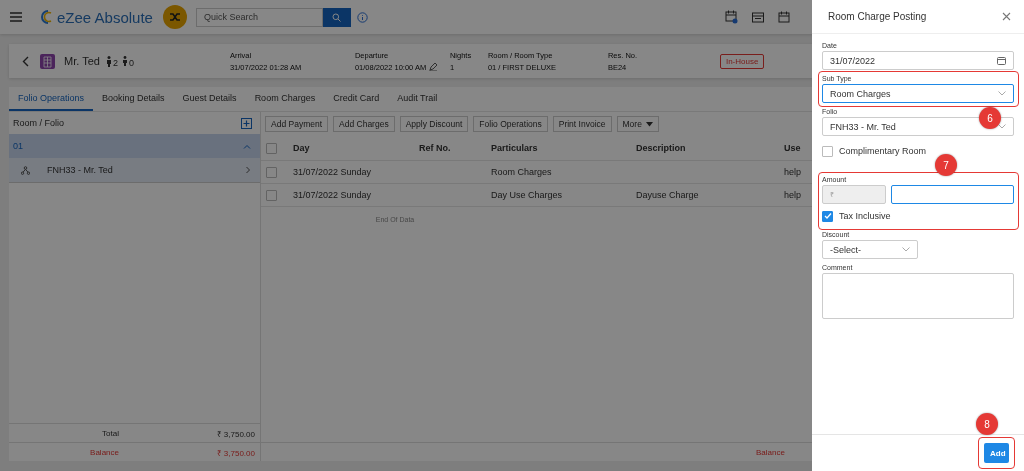 The height and width of the screenshot is (471, 1024). Describe the element at coordinates (637, 124) in the screenshot. I see `more-dropdown: More` at that location.